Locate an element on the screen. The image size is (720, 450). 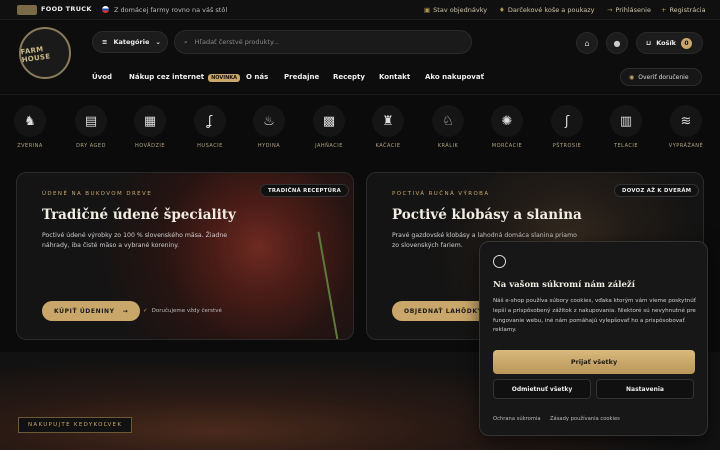
nav-item-online-shop: Nákup cez internet NOVINKA is located at coordinates (185, 77).